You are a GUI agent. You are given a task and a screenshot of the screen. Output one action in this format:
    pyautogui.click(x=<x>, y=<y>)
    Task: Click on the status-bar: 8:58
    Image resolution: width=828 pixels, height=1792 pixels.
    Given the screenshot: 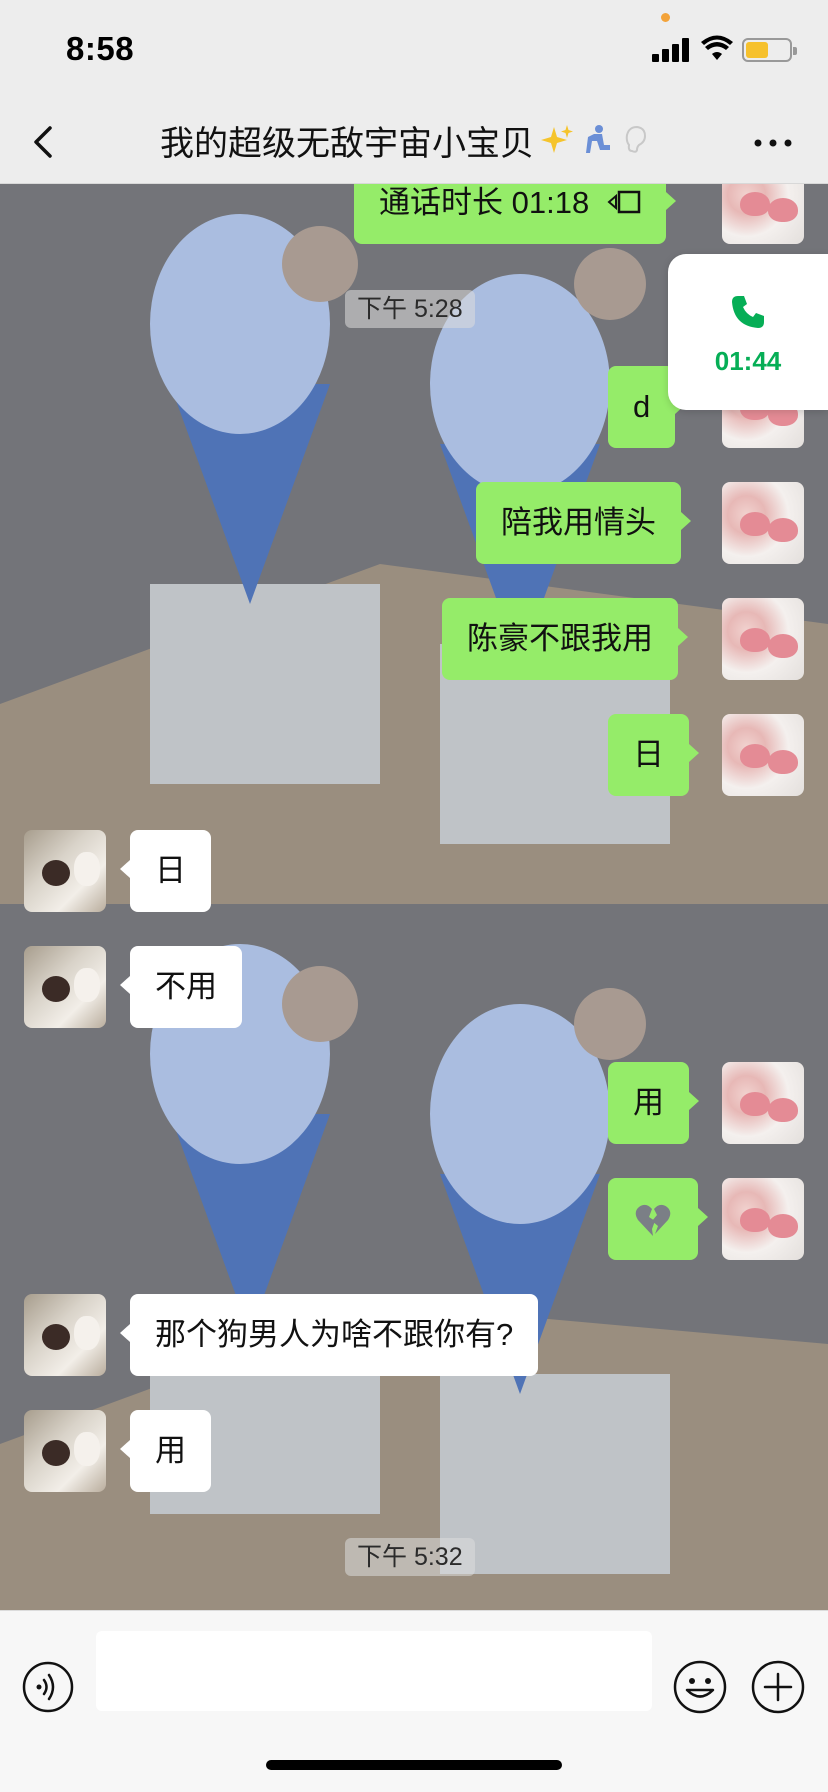 What is the action you would take?
    pyautogui.click(x=414, y=50)
    